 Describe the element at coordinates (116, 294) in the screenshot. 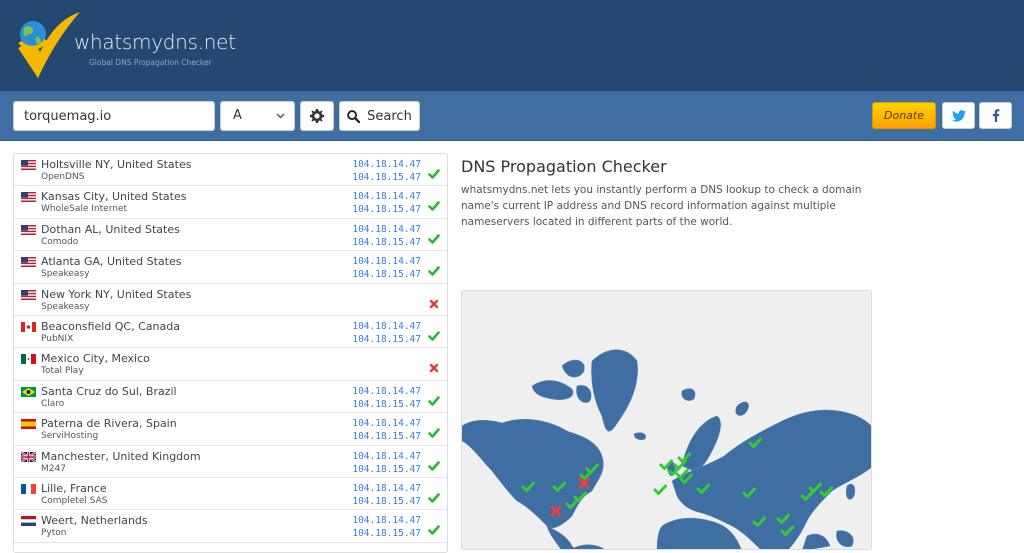

I see `result-location: New York NY, United States` at that location.